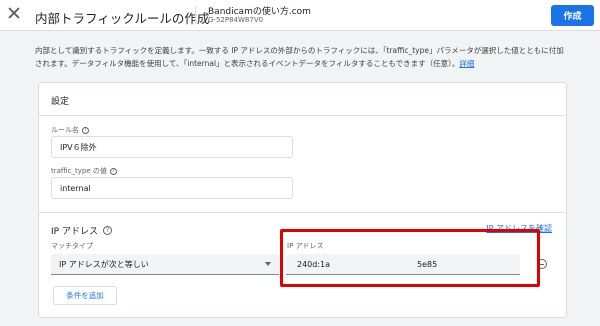 This screenshot has width=600, height=326. Describe the element at coordinates (236, 20) in the screenshot. I see `property-id: G-52P84W87V0` at that location.